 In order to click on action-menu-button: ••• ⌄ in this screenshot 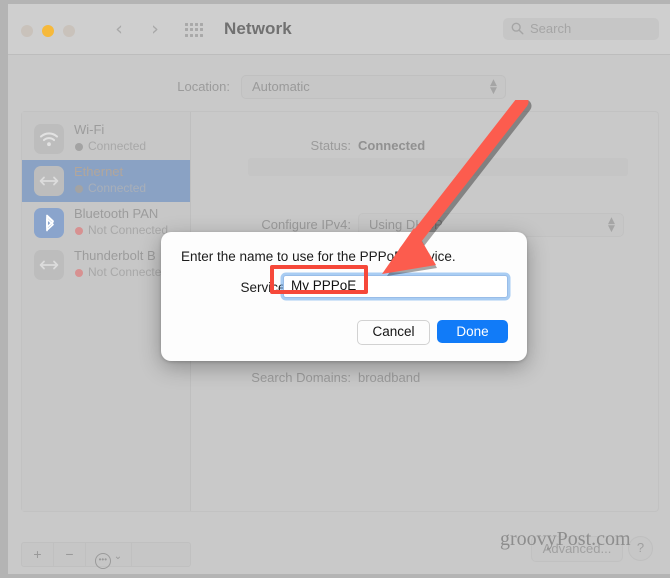, I will do `click(109, 556)`.